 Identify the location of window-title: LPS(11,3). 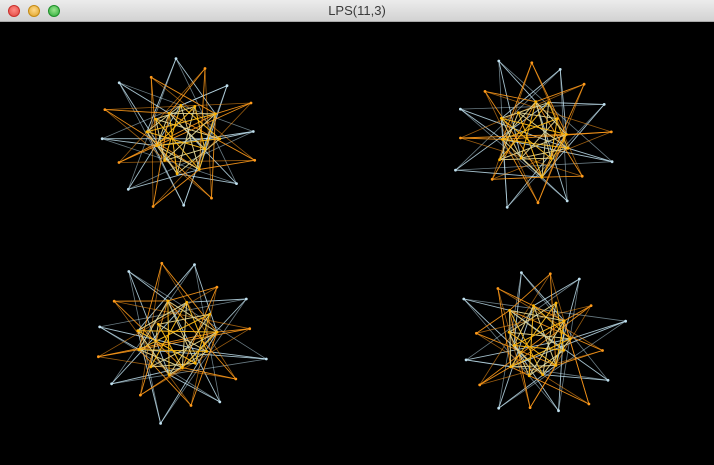
(357, 10).